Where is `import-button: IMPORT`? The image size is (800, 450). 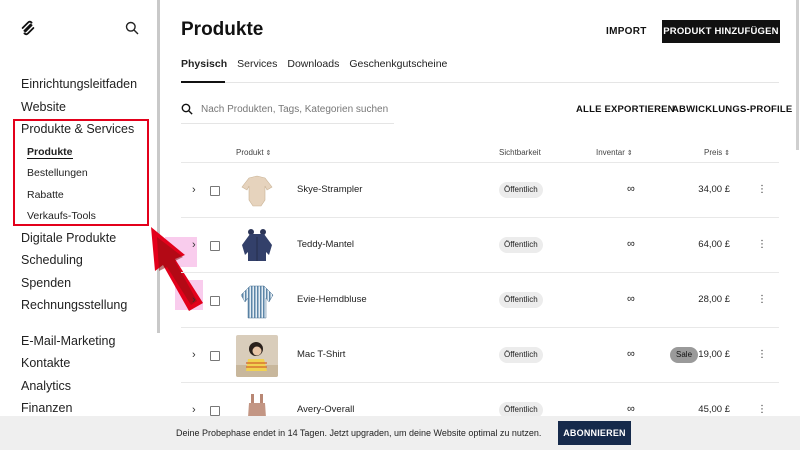 import-button: IMPORT is located at coordinates (626, 32).